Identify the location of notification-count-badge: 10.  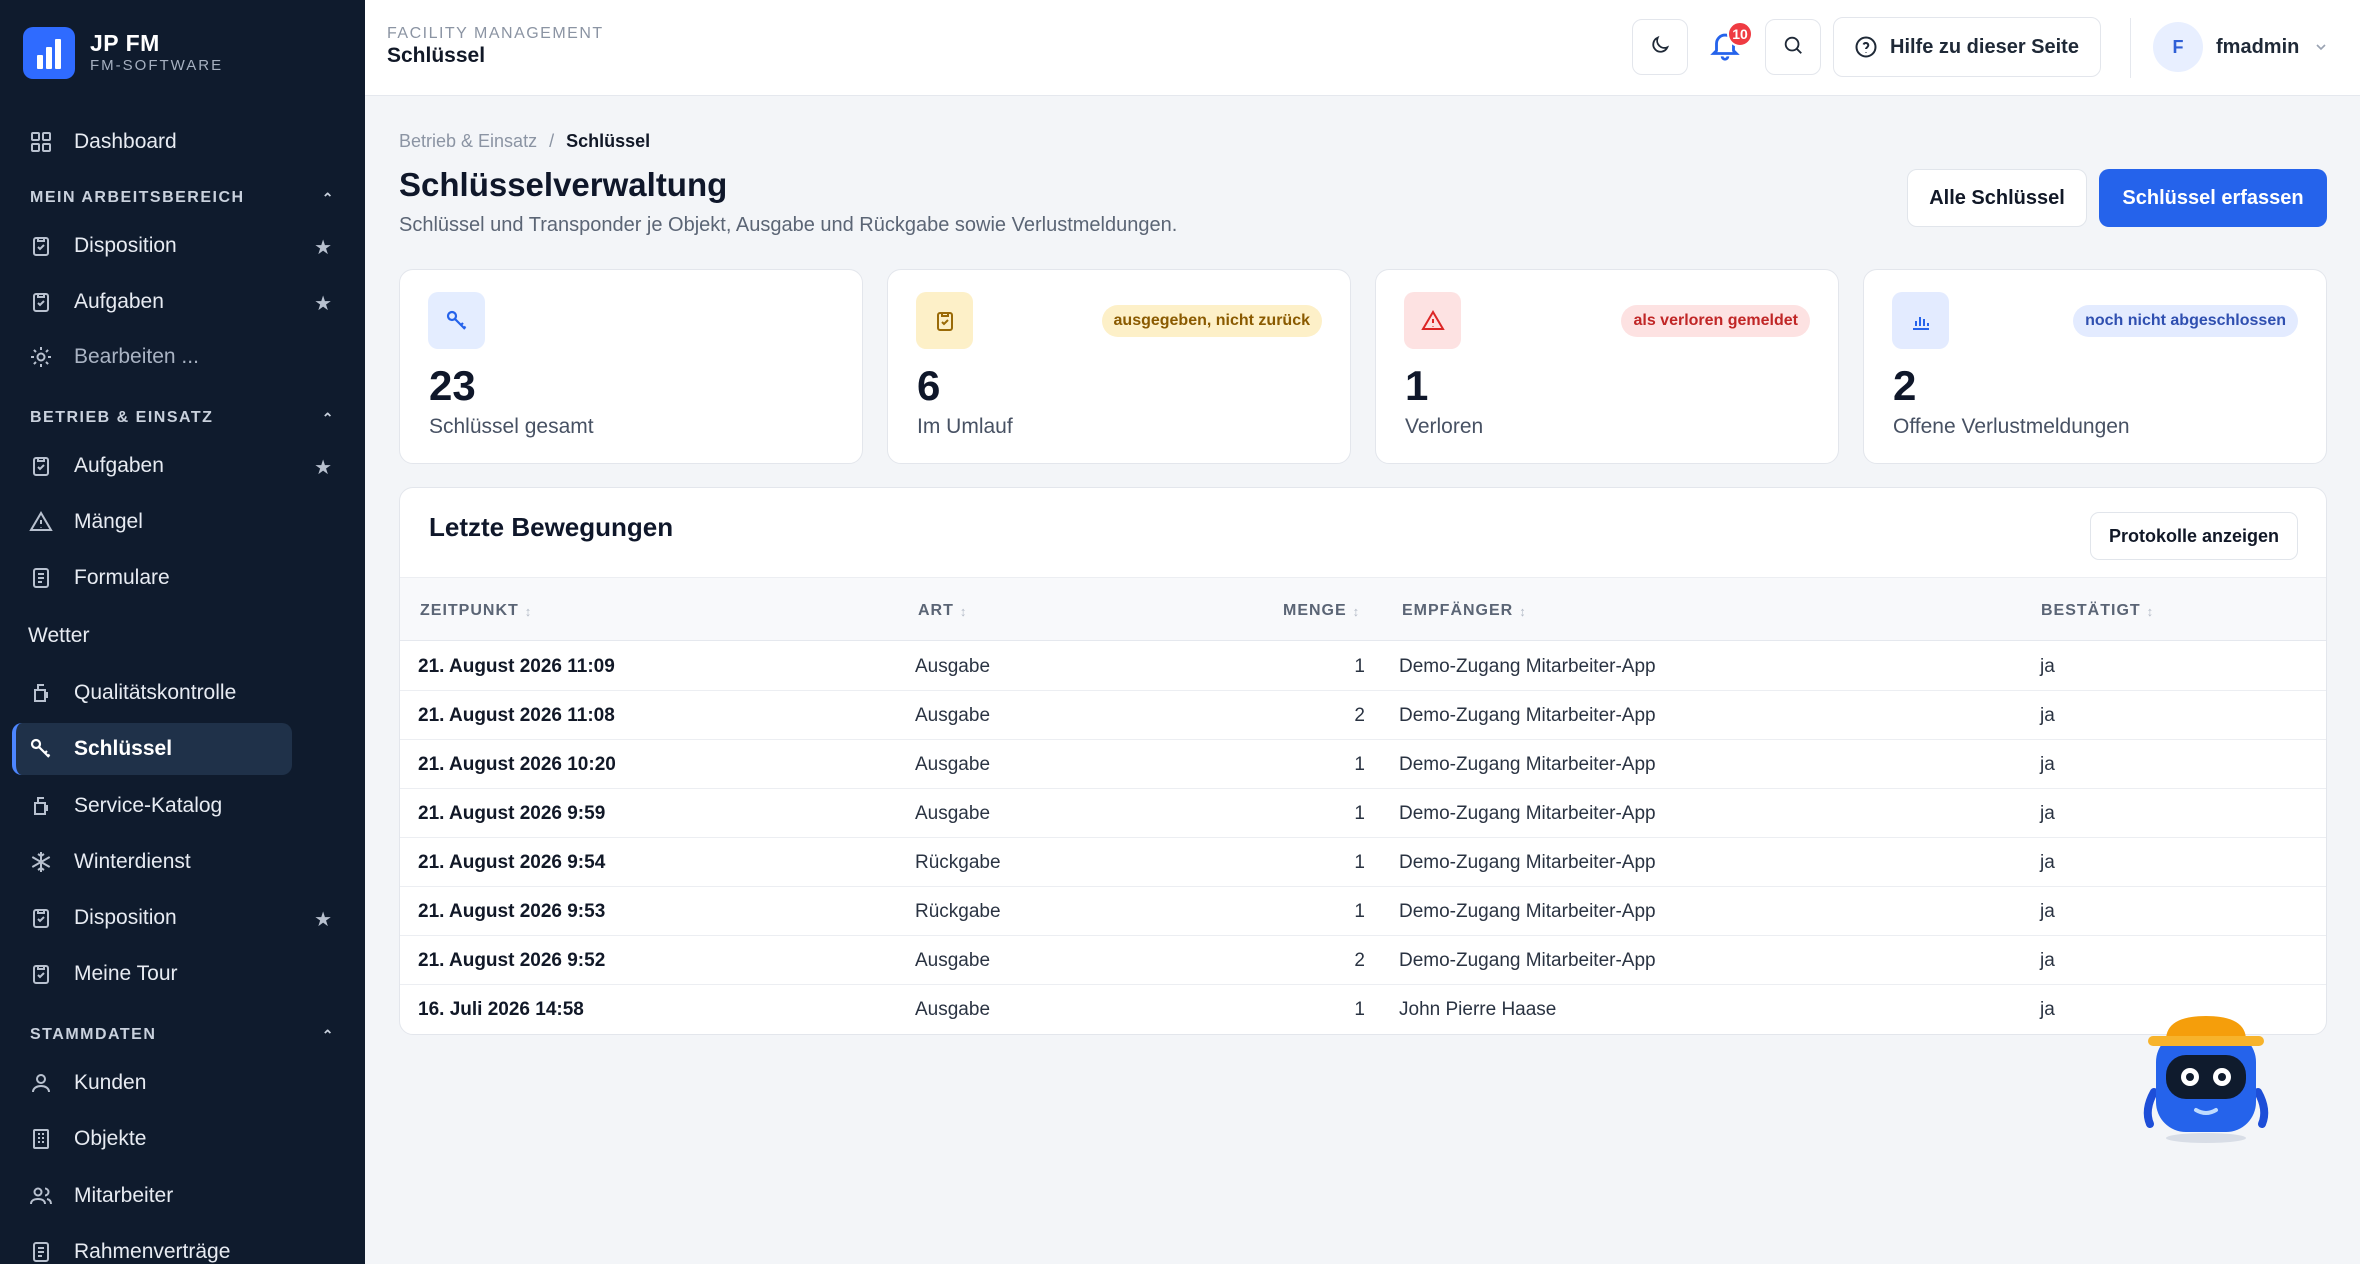
(1740, 34).